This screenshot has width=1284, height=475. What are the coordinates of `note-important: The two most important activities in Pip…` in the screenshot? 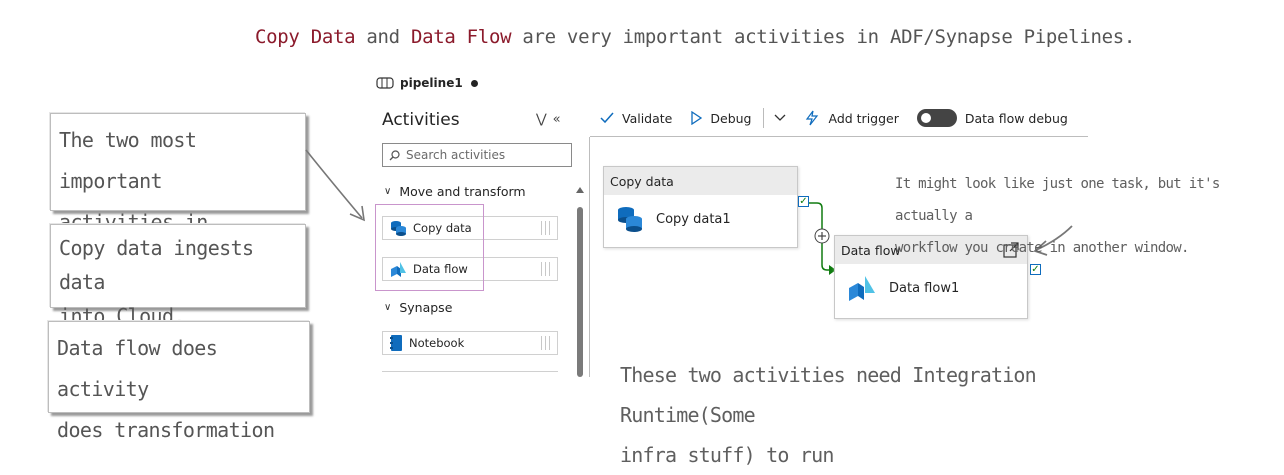 It's located at (178, 194).